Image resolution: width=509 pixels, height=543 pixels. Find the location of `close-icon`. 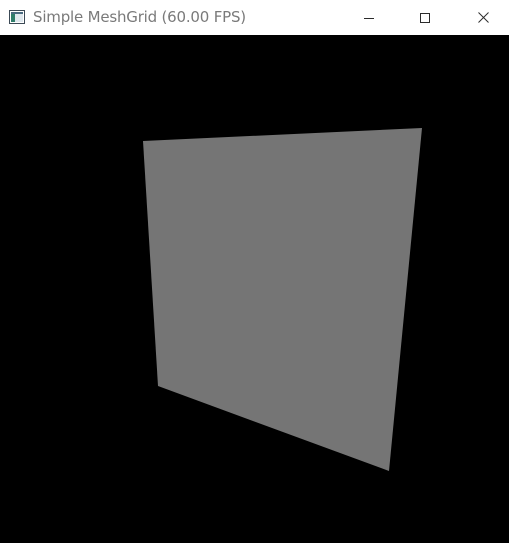

close-icon is located at coordinates (483, 17).